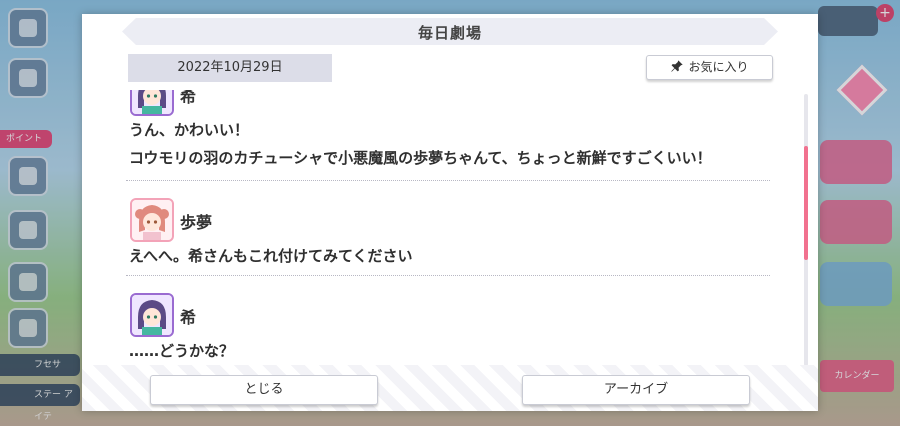 Image resolution: width=900 pixels, height=426 pixels. I want to click on favorite-button: お気に入り, so click(709, 67).